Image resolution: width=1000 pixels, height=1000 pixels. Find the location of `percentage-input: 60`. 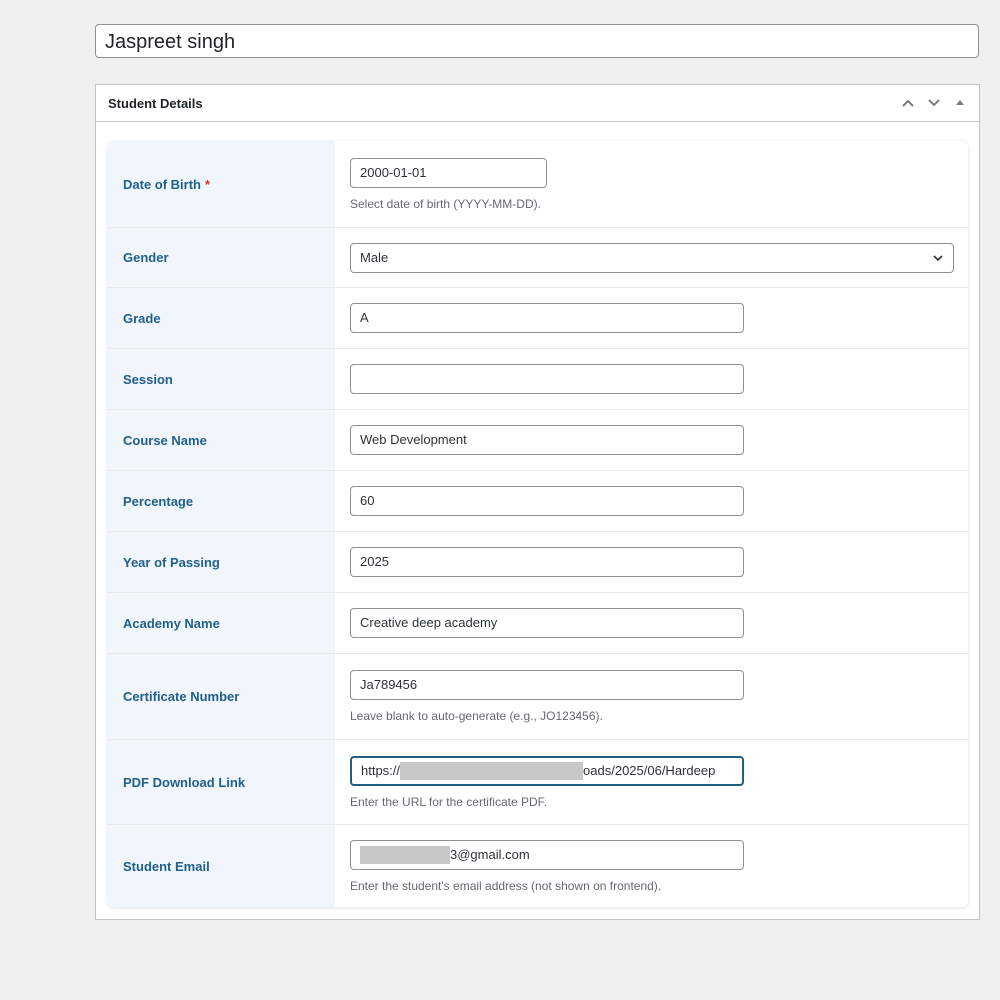

percentage-input: 60 is located at coordinates (547, 501).